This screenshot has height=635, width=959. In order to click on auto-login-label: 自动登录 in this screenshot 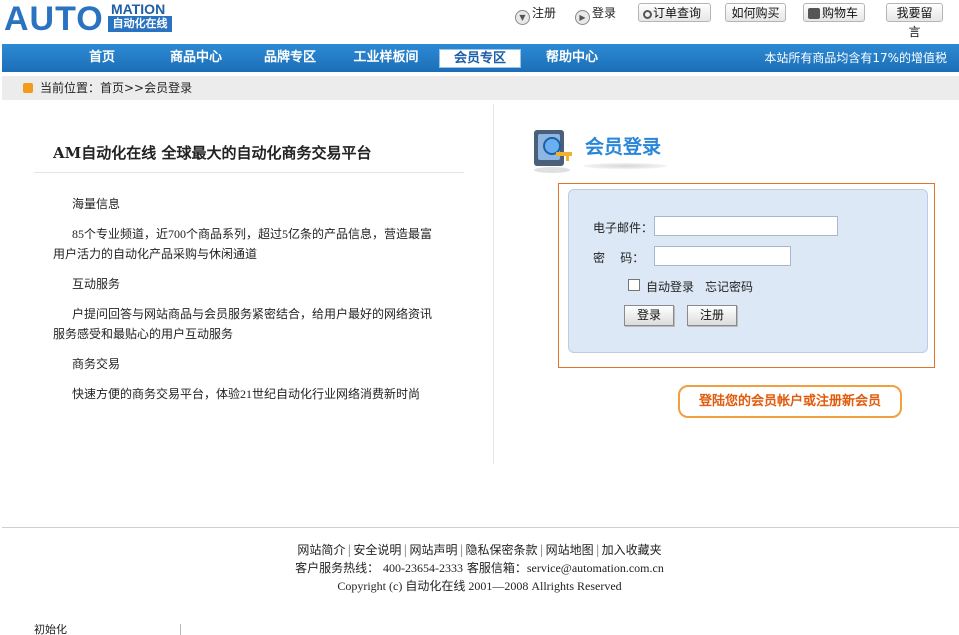, I will do `click(670, 287)`.